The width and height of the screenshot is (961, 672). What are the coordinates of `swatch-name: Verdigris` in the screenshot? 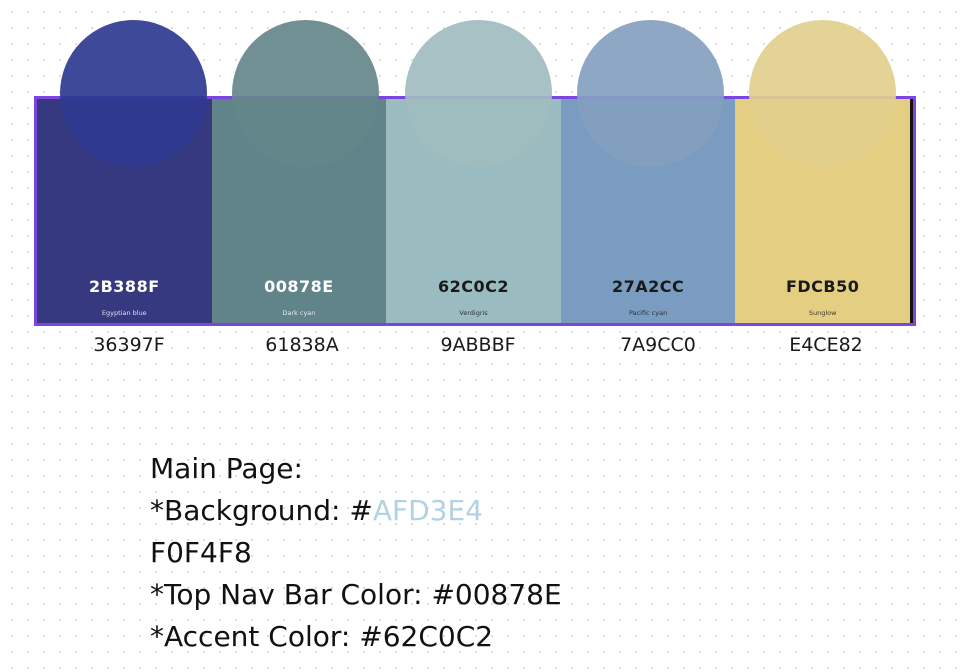 It's located at (473, 313).